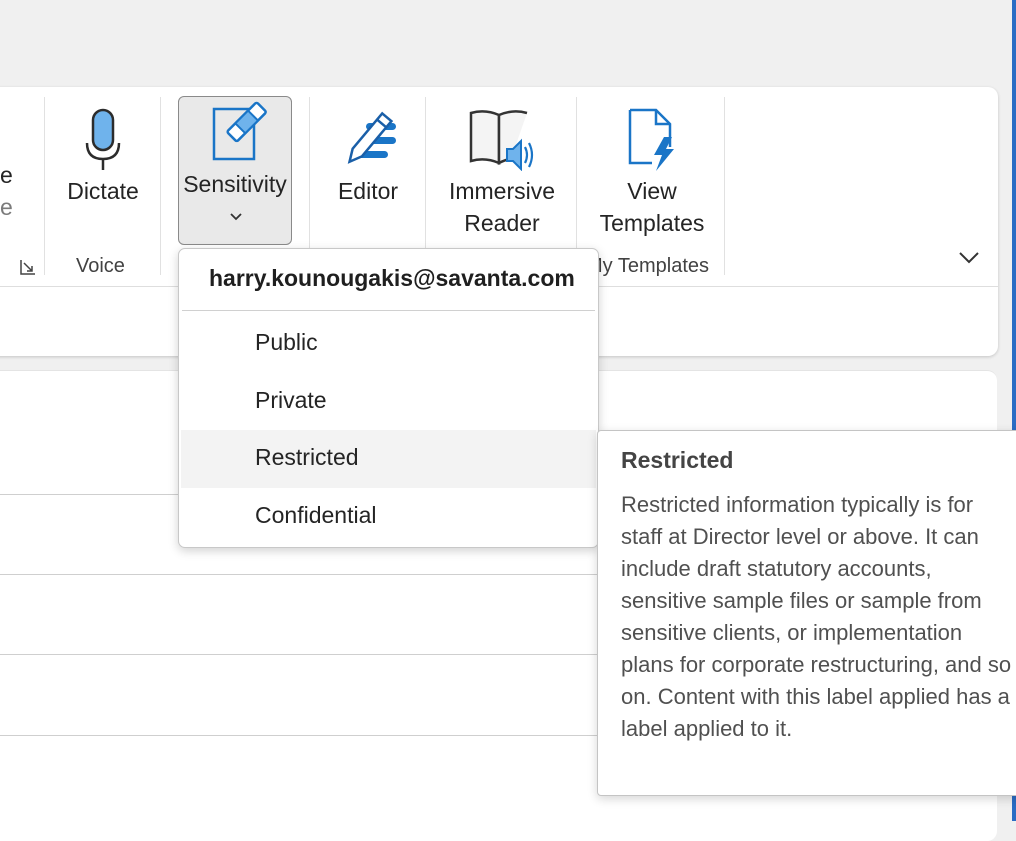 Image resolution: width=1016 pixels, height=841 pixels. What do you see at coordinates (502, 134) in the screenshot?
I see `immersive-reader-icon` at bounding box center [502, 134].